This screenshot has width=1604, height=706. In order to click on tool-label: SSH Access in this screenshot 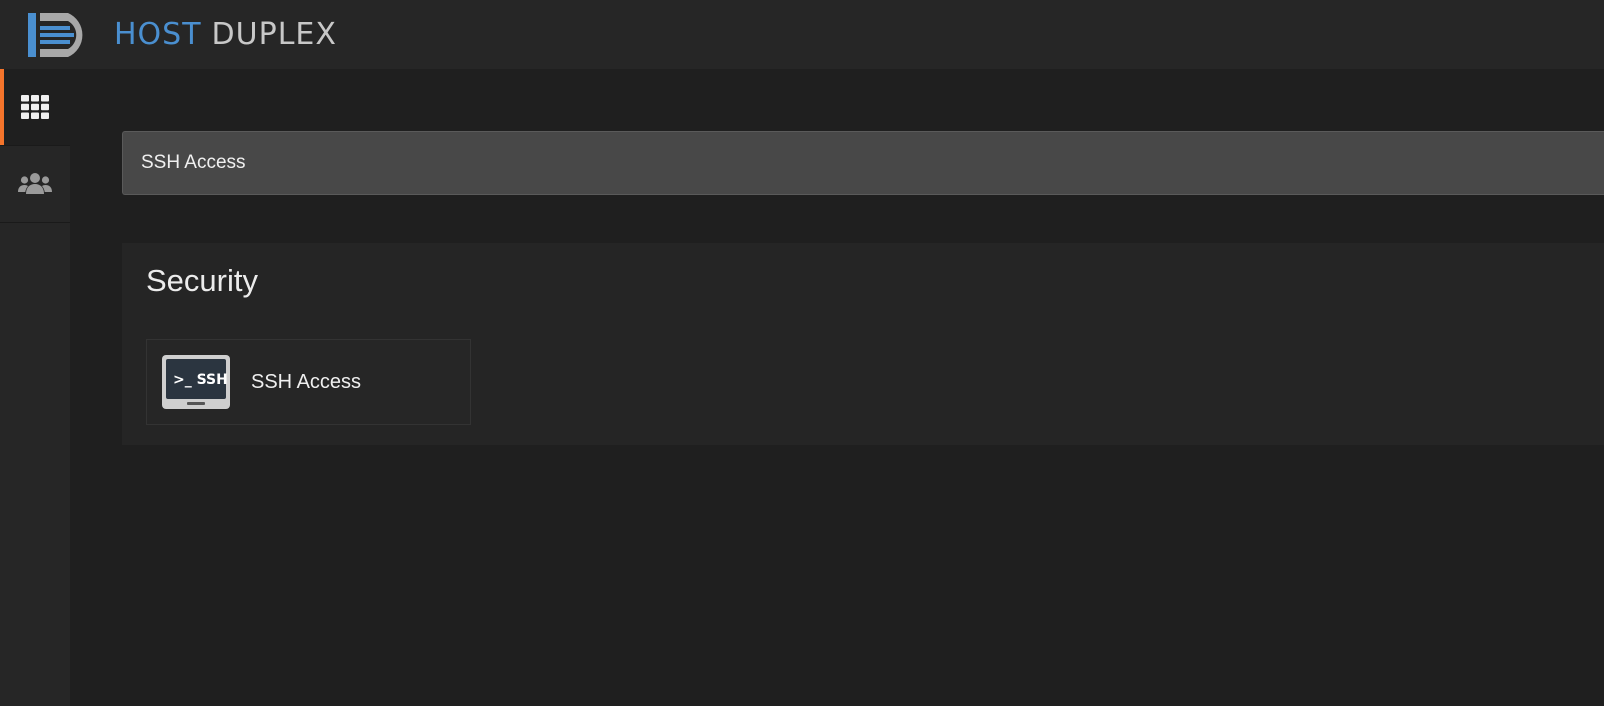, I will do `click(306, 381)`.